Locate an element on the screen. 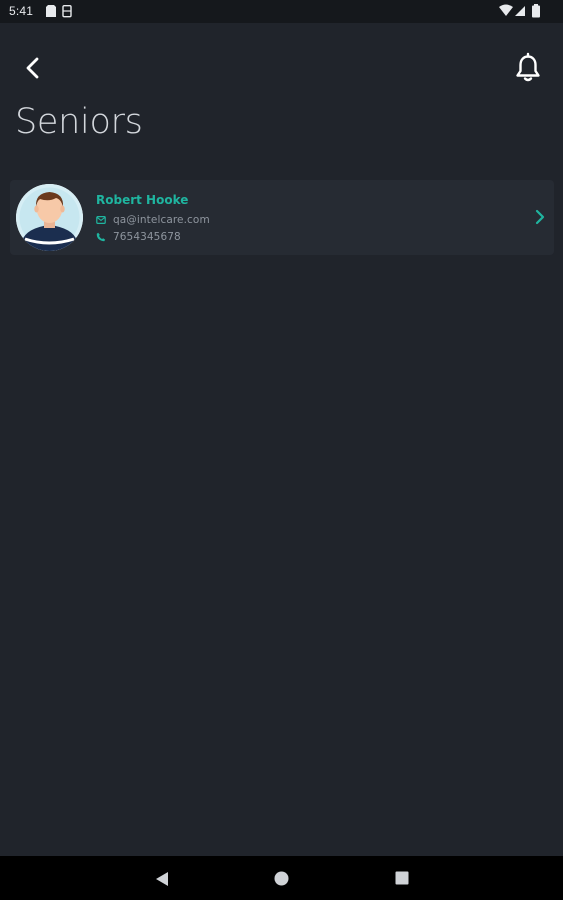 This screenshot has width=563, height=900. back-triangle-icon is located at coordinates (162, 879).